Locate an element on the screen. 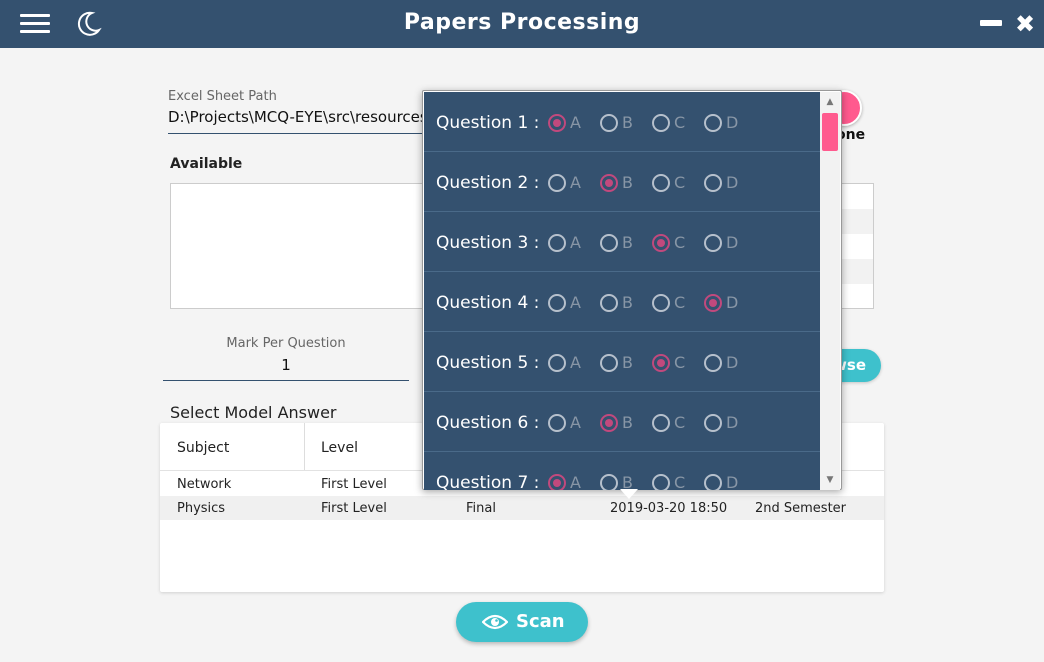  close-icon: ✖ is located at coordinates (1025, 24).